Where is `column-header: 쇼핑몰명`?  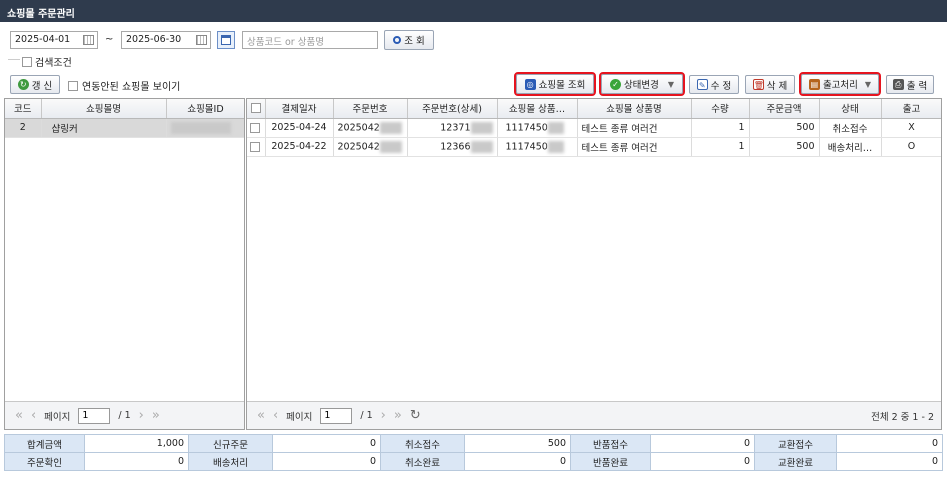
column-header: 쇼핑몰명 is located at coordinates (104, 109).